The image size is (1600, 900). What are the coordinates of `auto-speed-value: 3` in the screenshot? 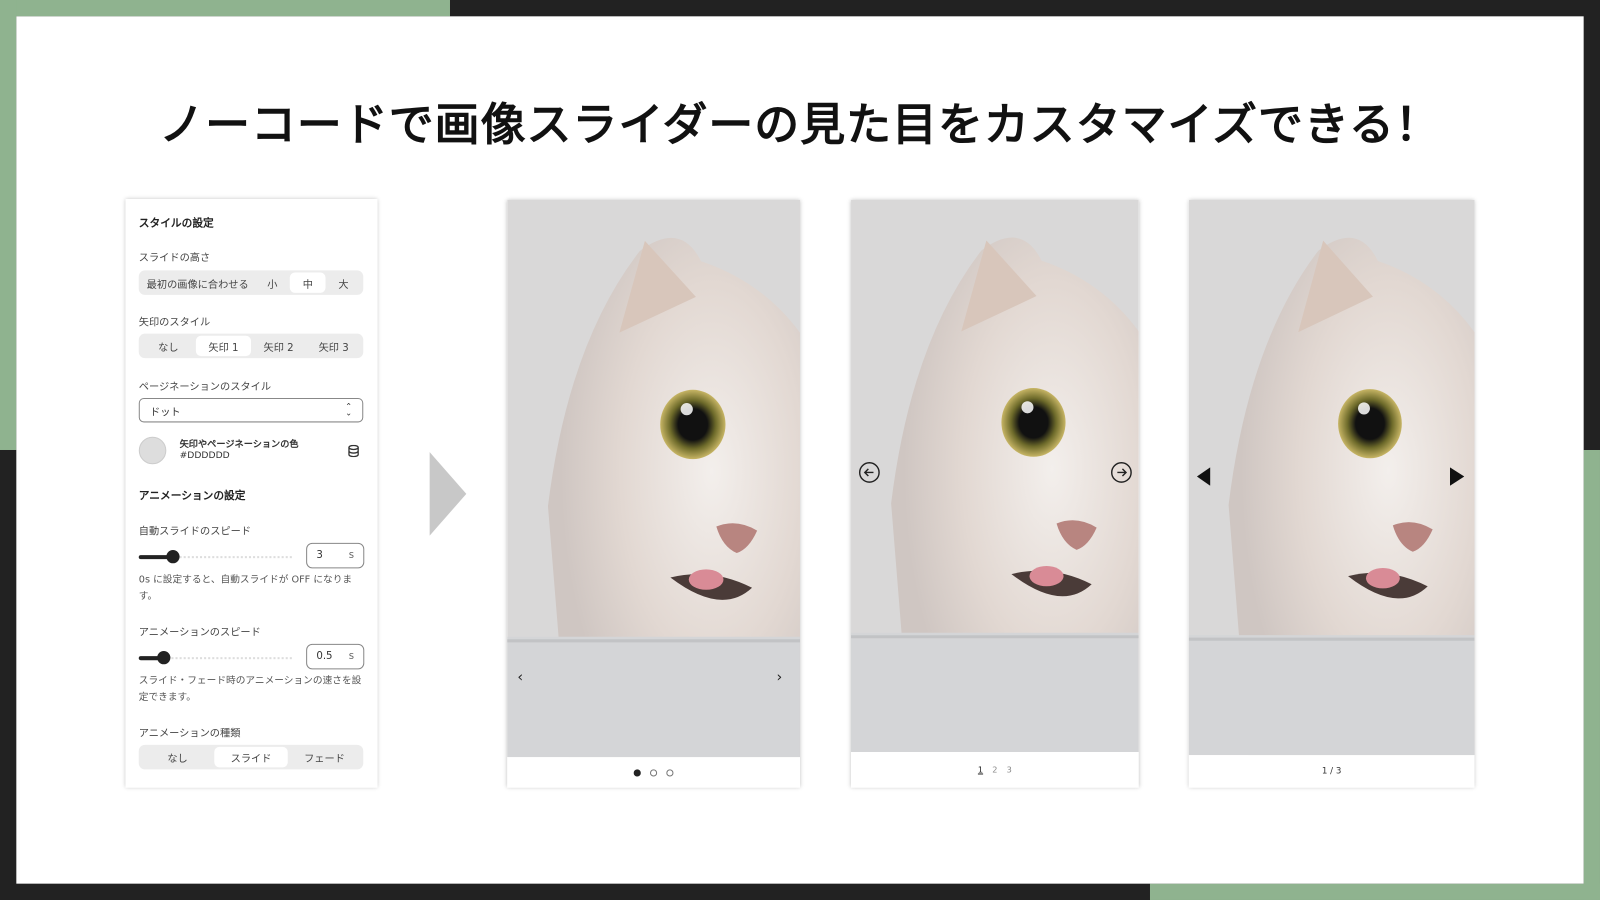 It's located at (319, 555).